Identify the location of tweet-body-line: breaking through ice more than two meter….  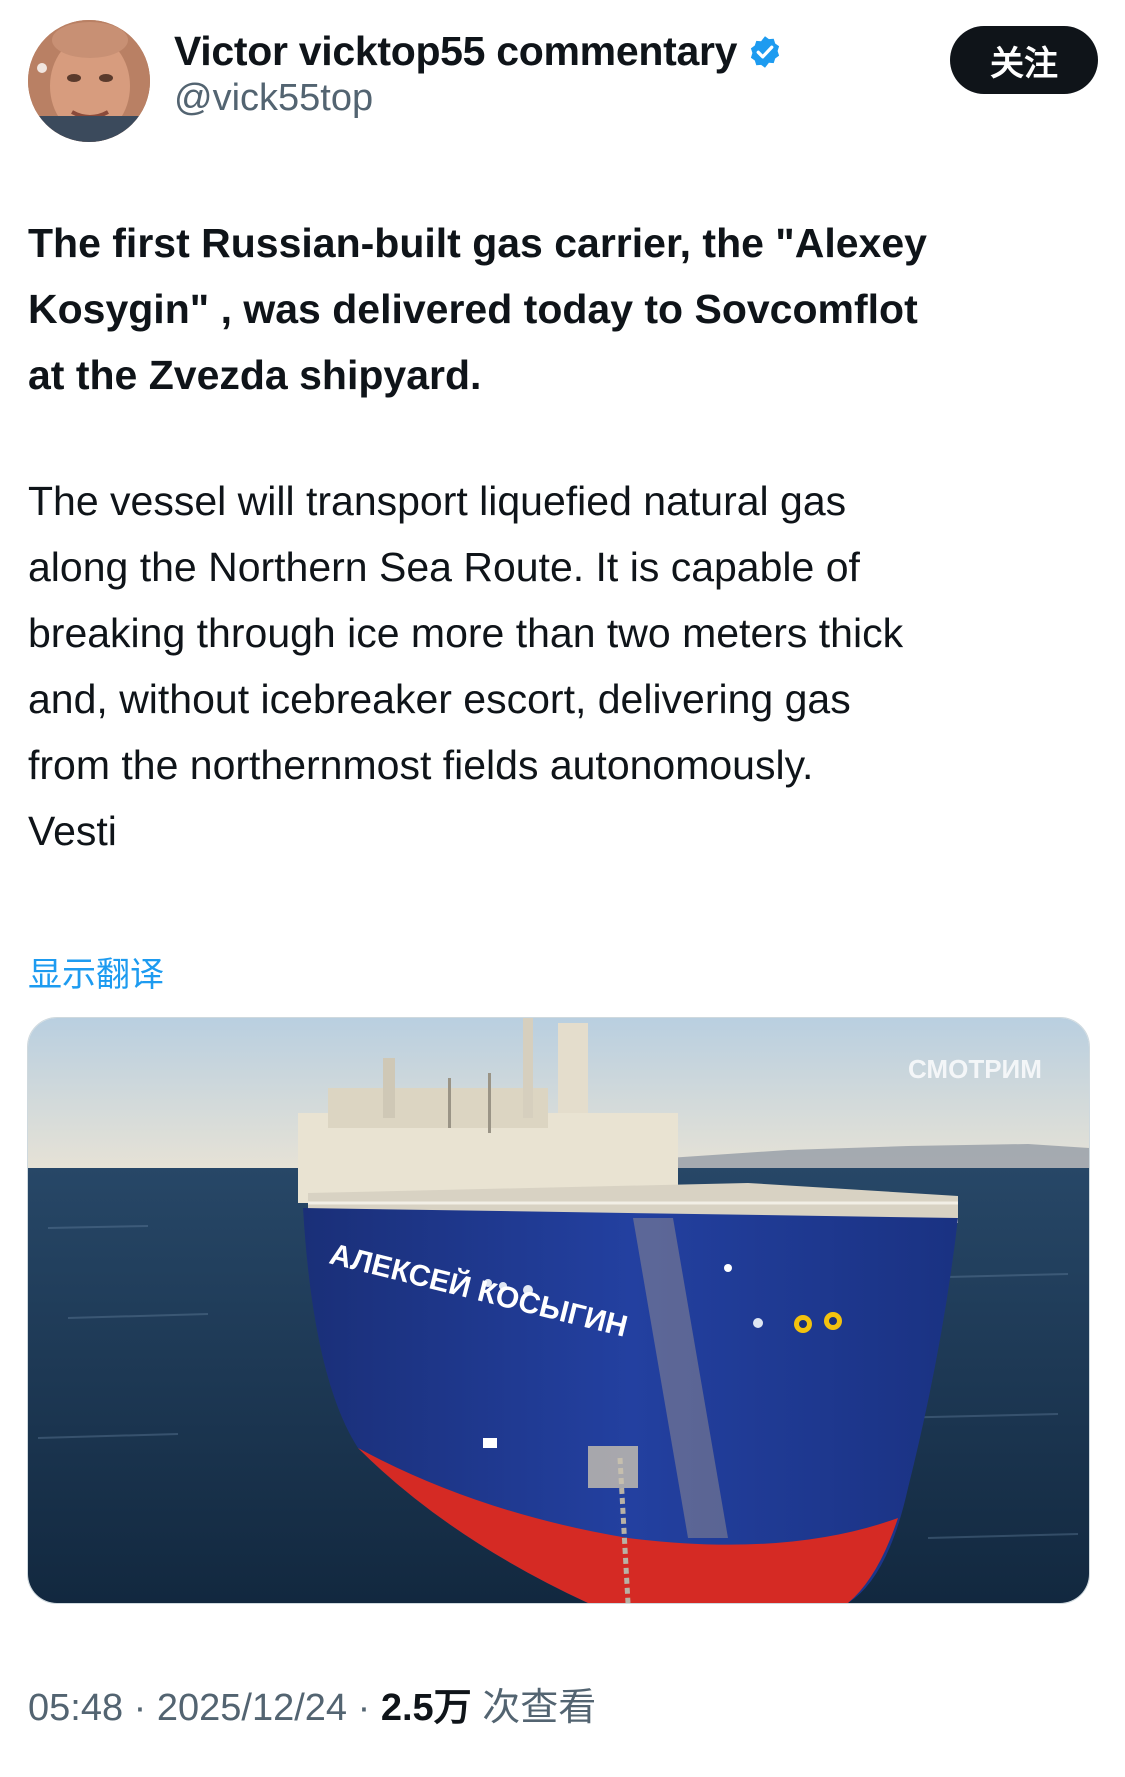
(466, 633).